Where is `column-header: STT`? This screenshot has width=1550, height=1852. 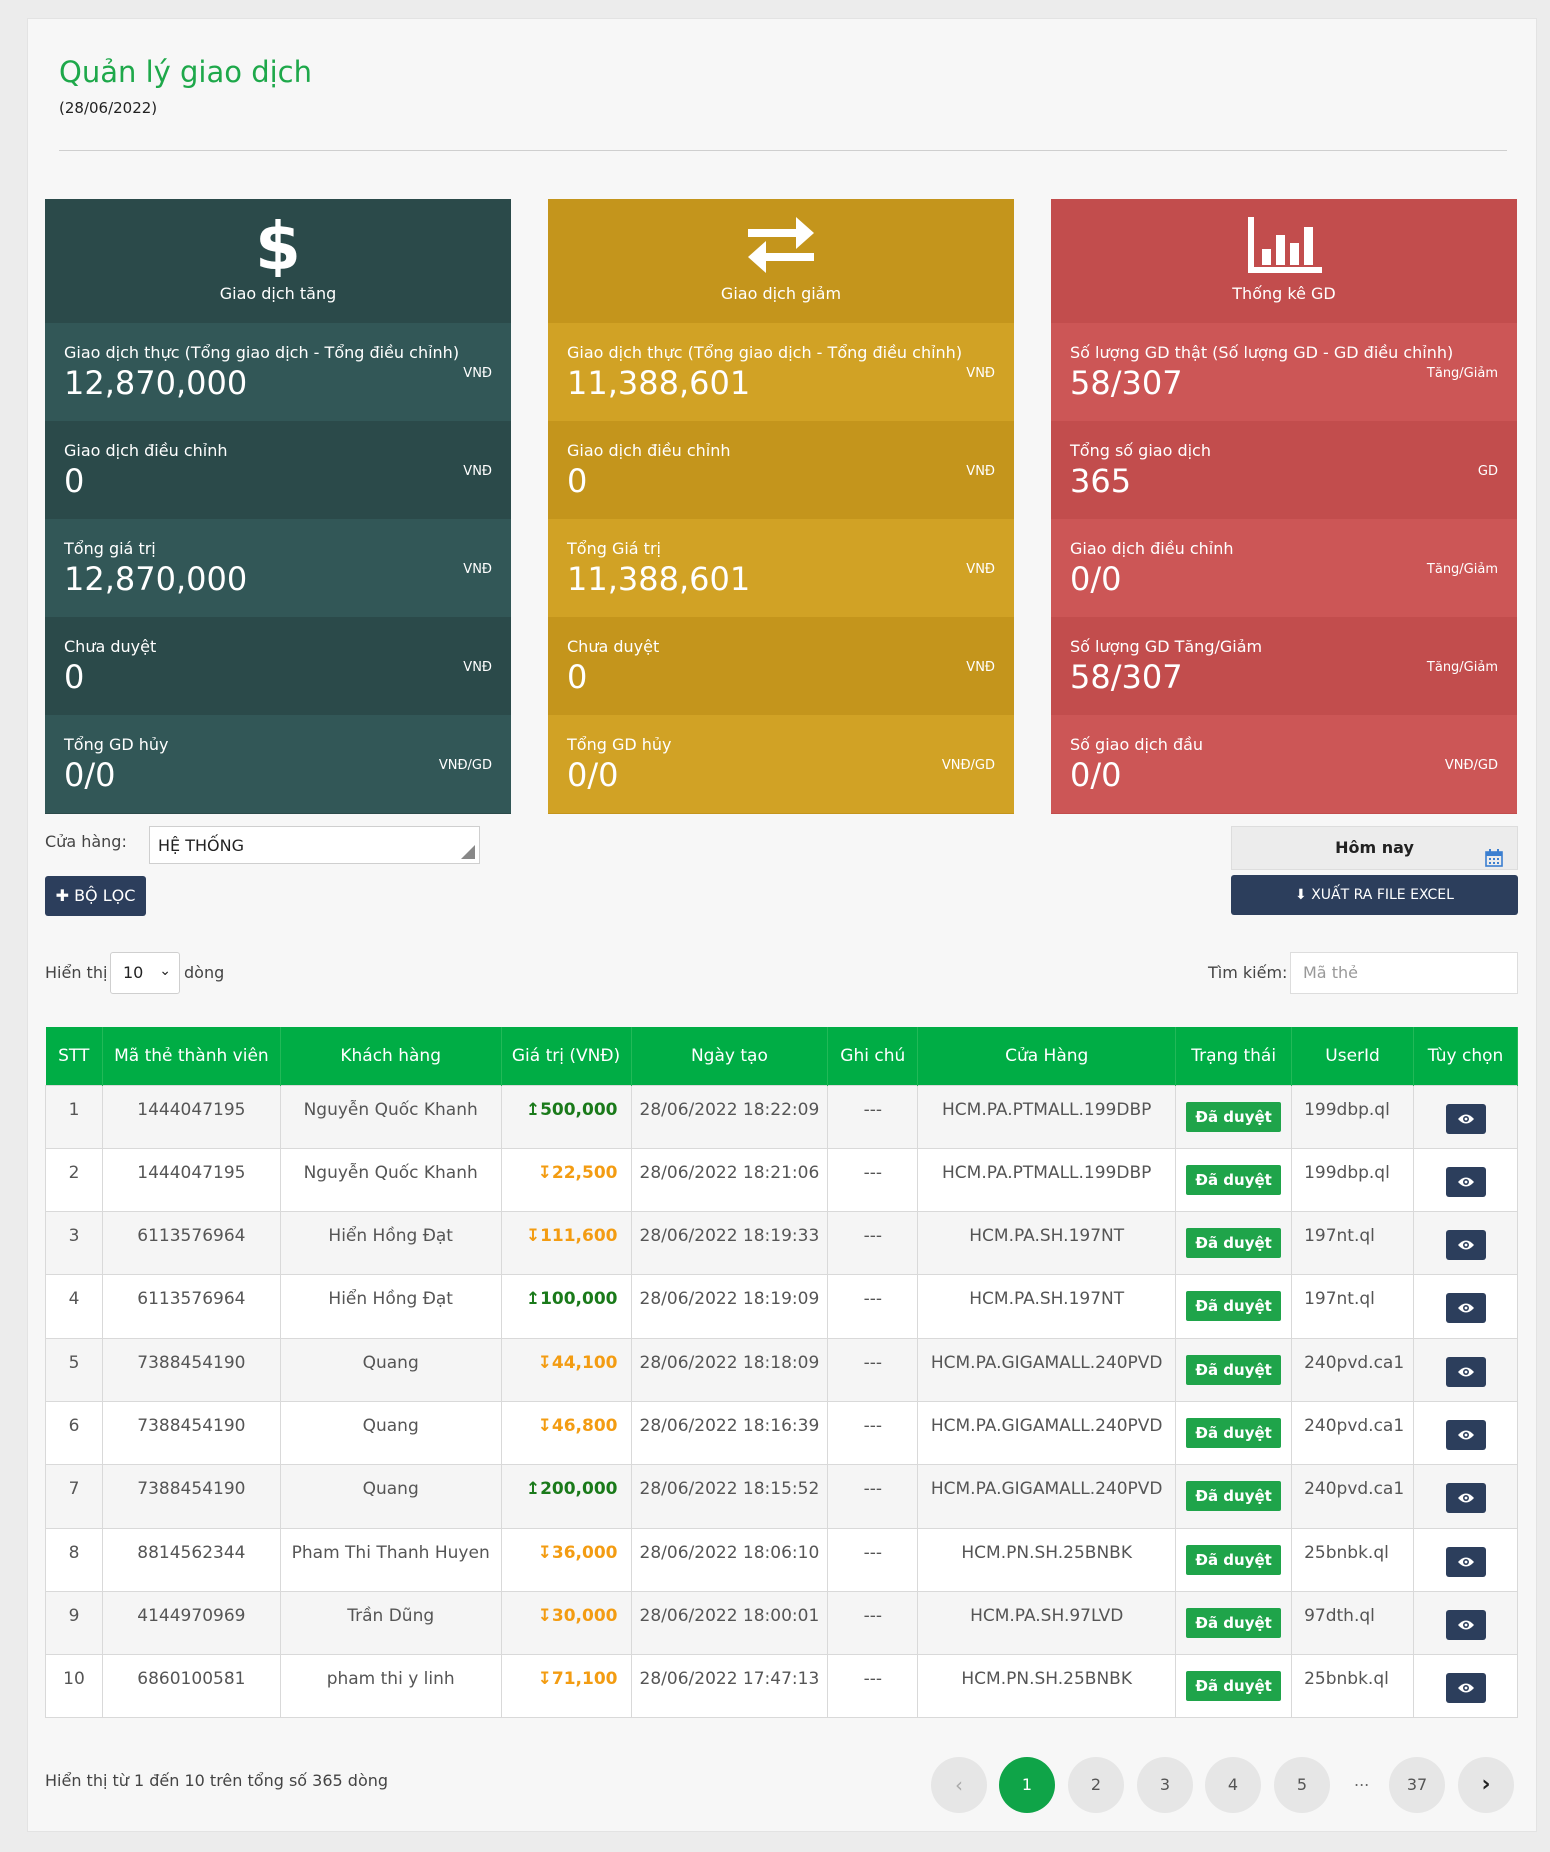
column-header: STT is located at coordinates (74, 1056).